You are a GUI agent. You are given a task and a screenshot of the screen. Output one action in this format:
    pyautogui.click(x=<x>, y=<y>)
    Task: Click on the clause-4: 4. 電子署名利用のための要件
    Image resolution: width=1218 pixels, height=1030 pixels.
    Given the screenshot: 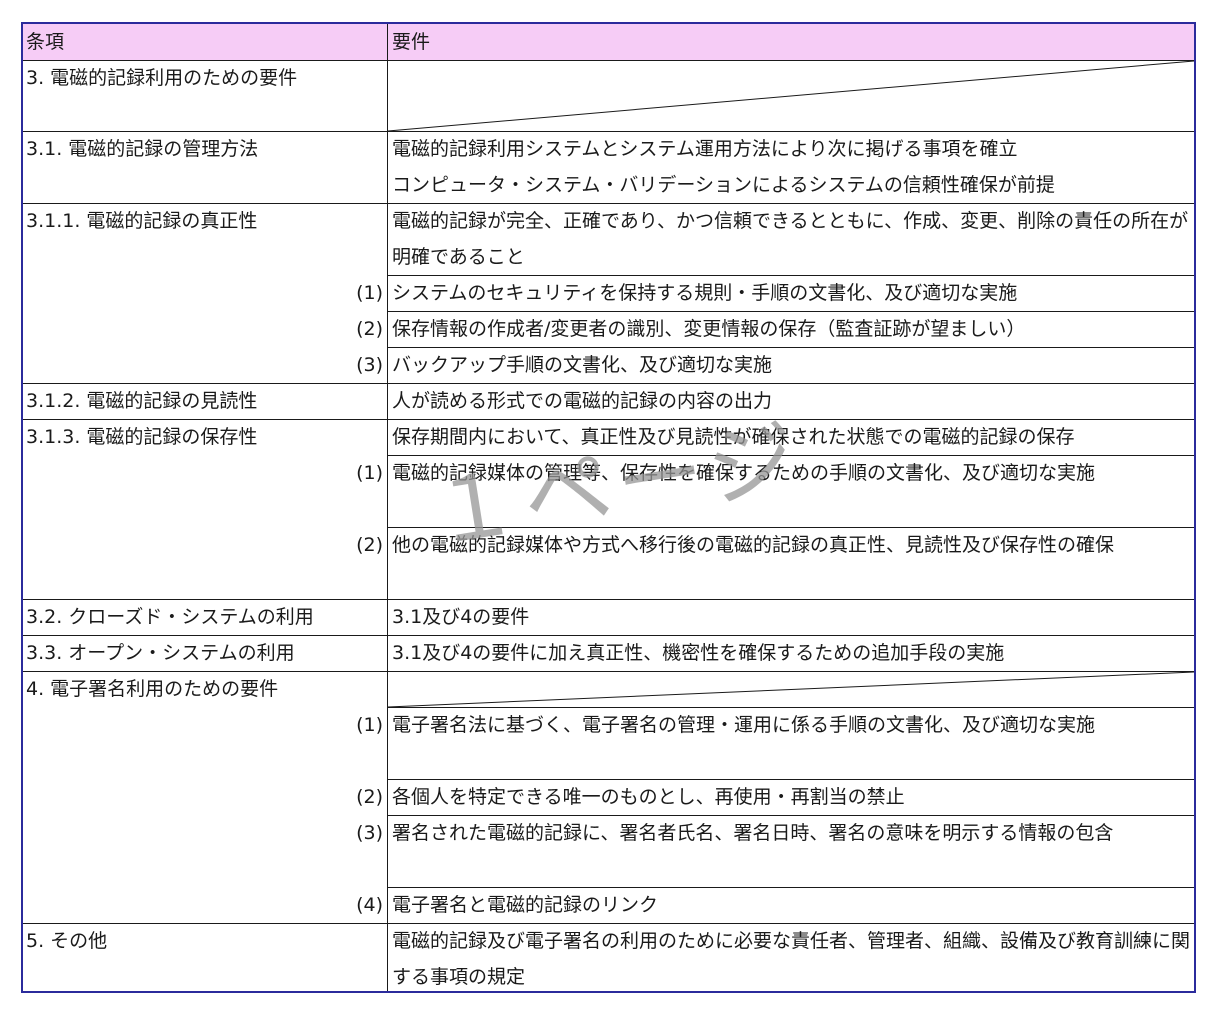 What is the action you would take?
    pyautogui.click(x=152, y=689)
    